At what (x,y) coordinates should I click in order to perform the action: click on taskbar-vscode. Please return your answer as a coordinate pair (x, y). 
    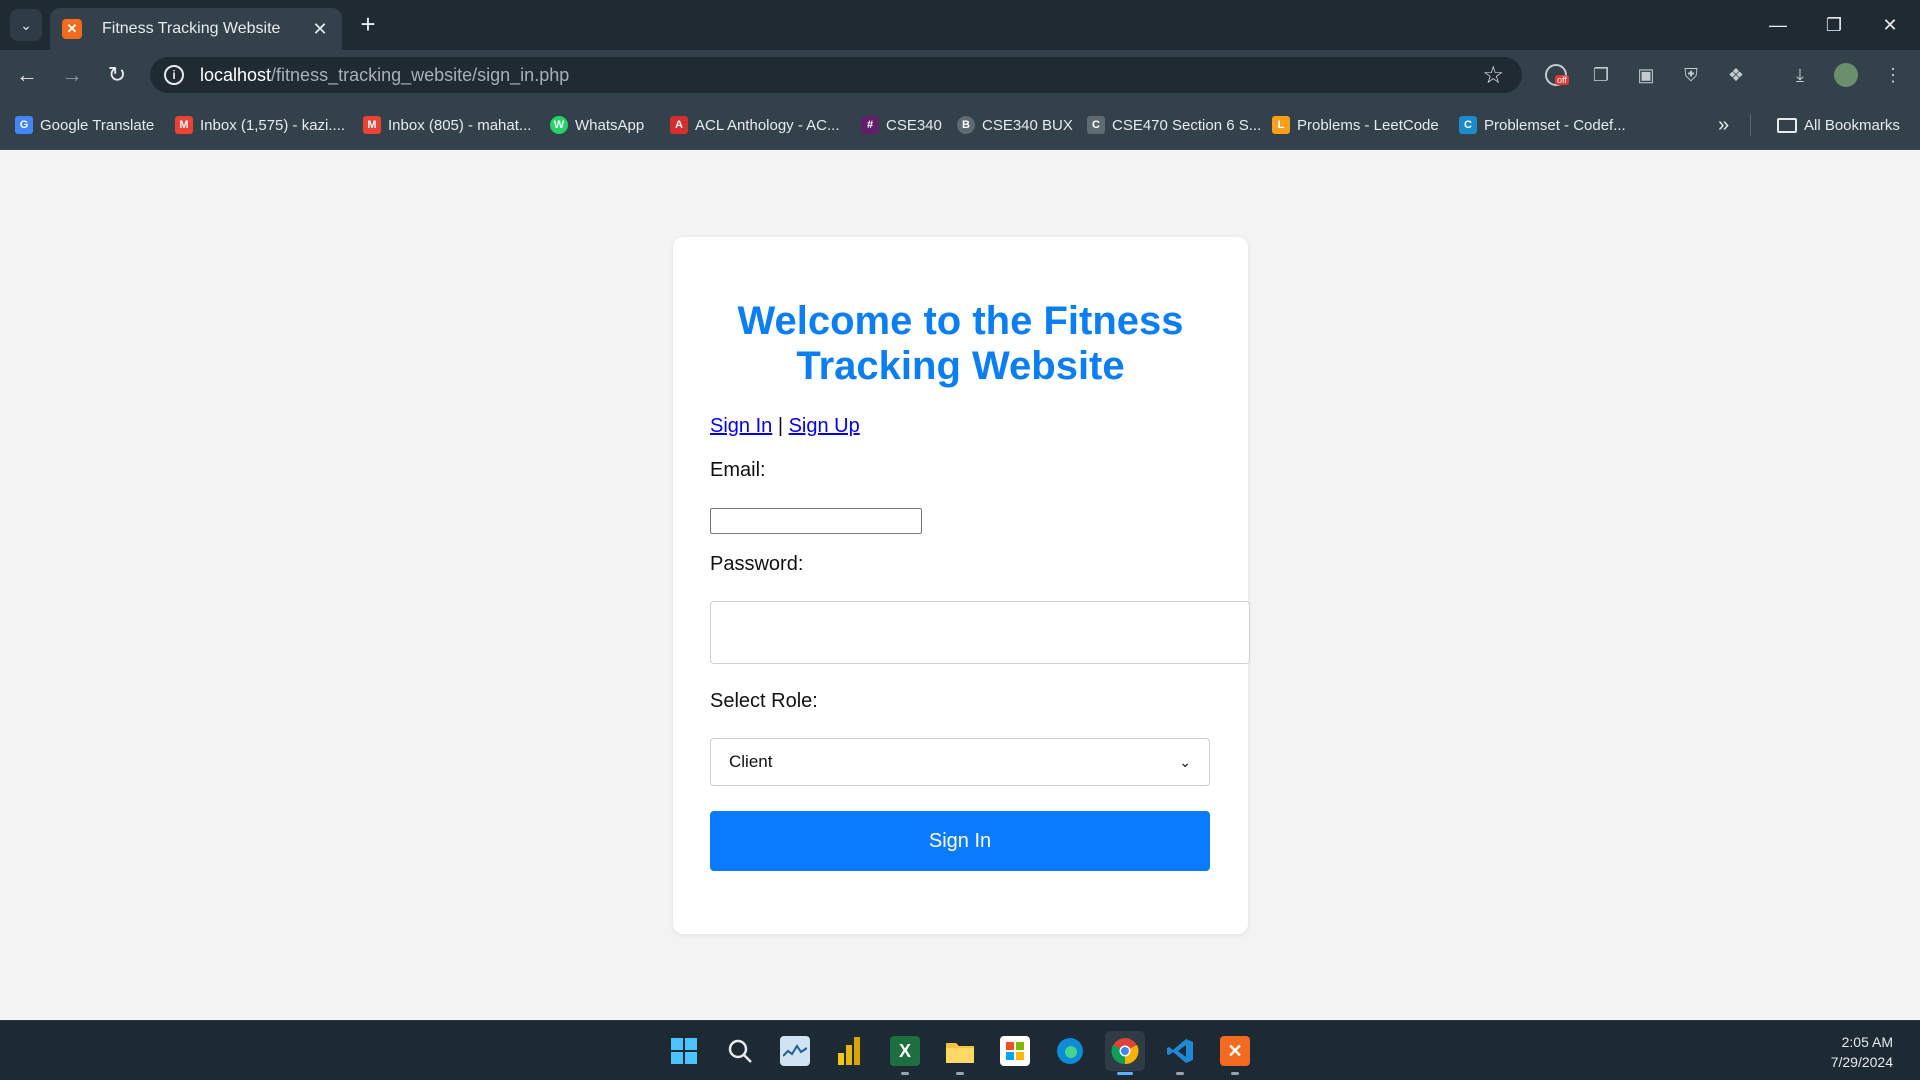
    Looking at the image, I should click on (1180, 1053).